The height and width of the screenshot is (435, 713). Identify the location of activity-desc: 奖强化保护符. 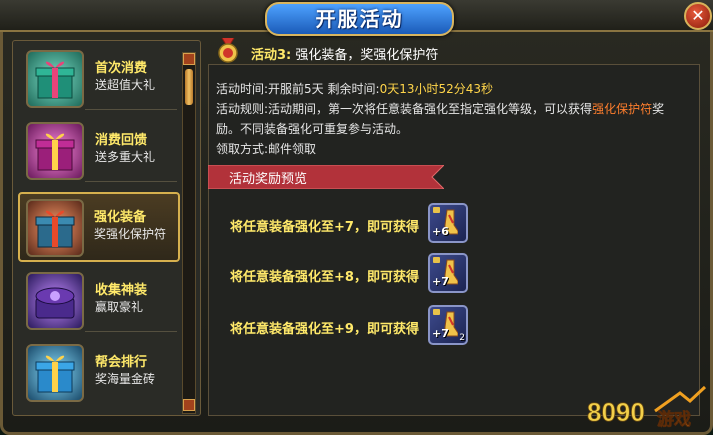
(130, 234).